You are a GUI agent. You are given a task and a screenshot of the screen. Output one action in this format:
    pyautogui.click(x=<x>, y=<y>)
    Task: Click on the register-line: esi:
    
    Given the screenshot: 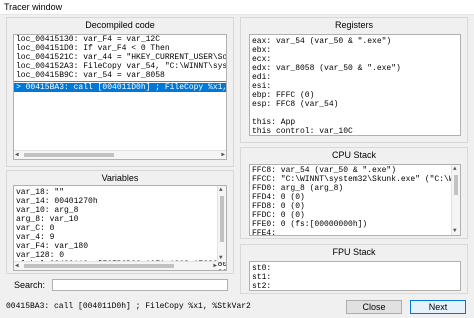 What is the action you would take?
    pyautogui.click(x=355, y=86)
    